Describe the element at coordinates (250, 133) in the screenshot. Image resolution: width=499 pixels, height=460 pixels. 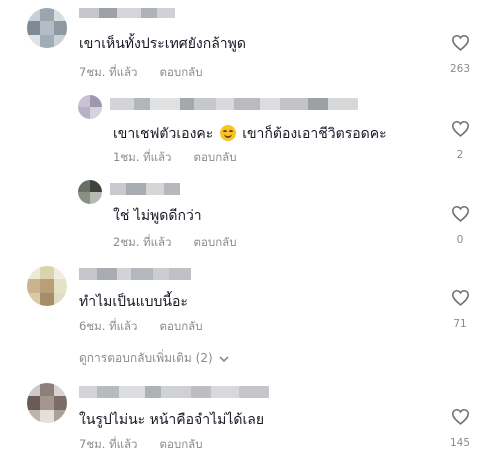
I see `comment-text: เขาเชฟตัวเองคะ เขาก็ต้องเอาชีวิตรอดคะ` at that location.